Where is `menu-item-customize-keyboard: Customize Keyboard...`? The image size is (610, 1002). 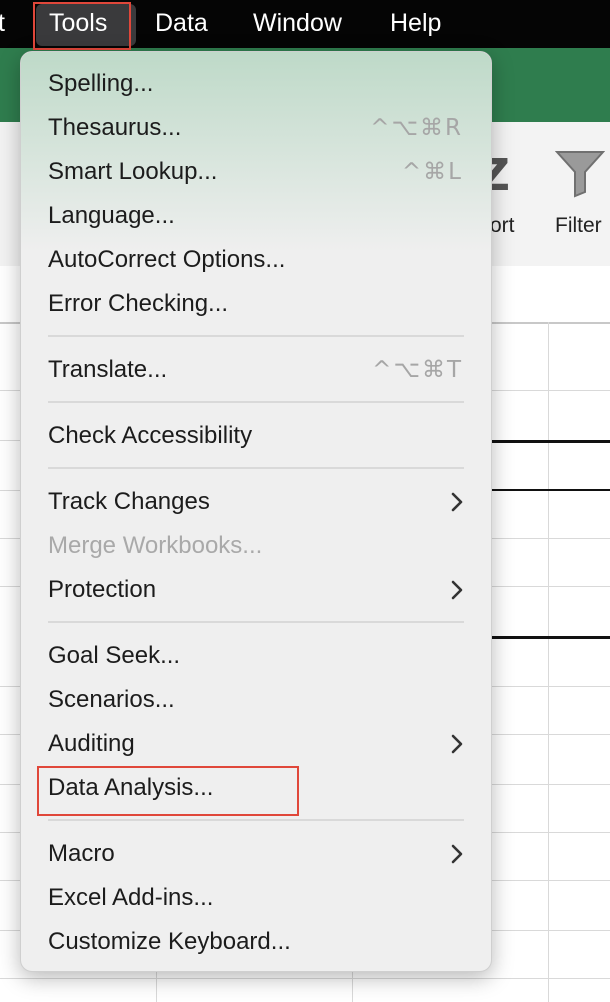
menu-item-customize-keyboard: Customize Keyboard... is located at coordinates (256, 942).